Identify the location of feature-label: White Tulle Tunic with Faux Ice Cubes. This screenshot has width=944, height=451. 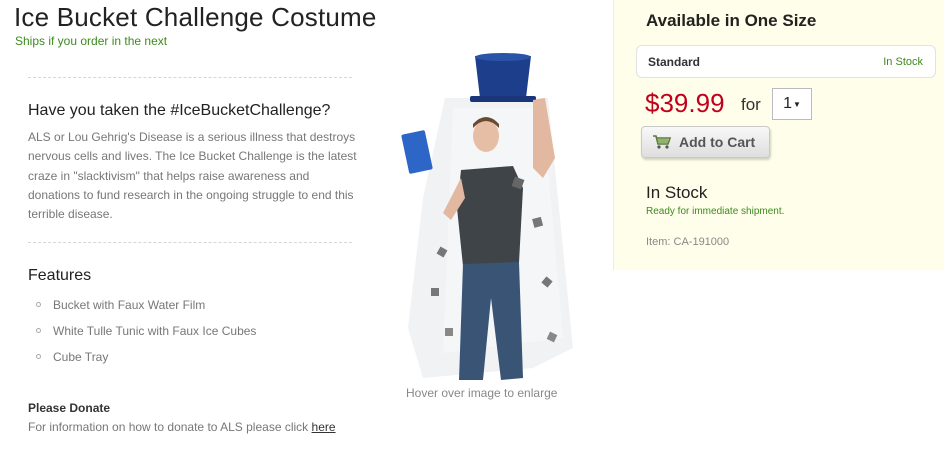
(155, 331).